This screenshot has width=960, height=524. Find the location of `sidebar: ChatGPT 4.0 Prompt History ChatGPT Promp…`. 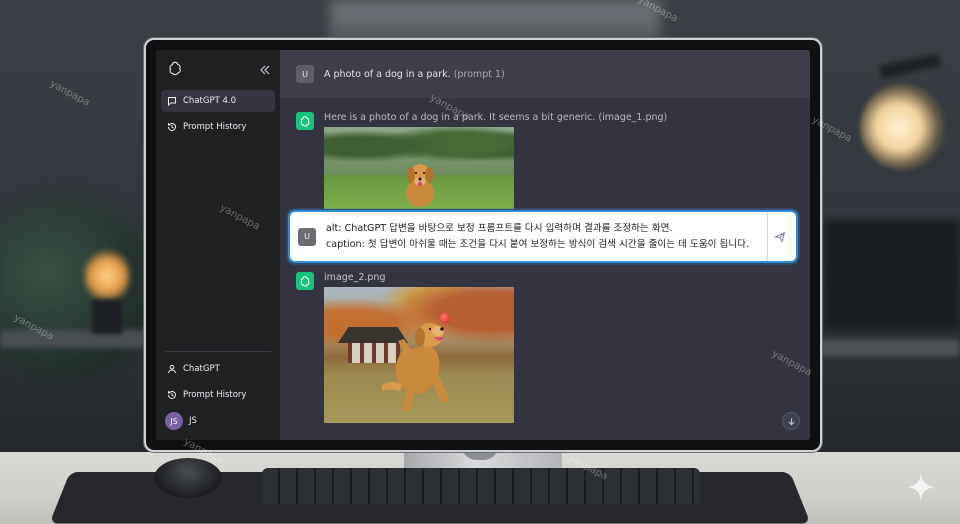

sidebar: ChatGPT 4.0 Prompt History ChatGPT Promp… is located at coordinates (218, 245).